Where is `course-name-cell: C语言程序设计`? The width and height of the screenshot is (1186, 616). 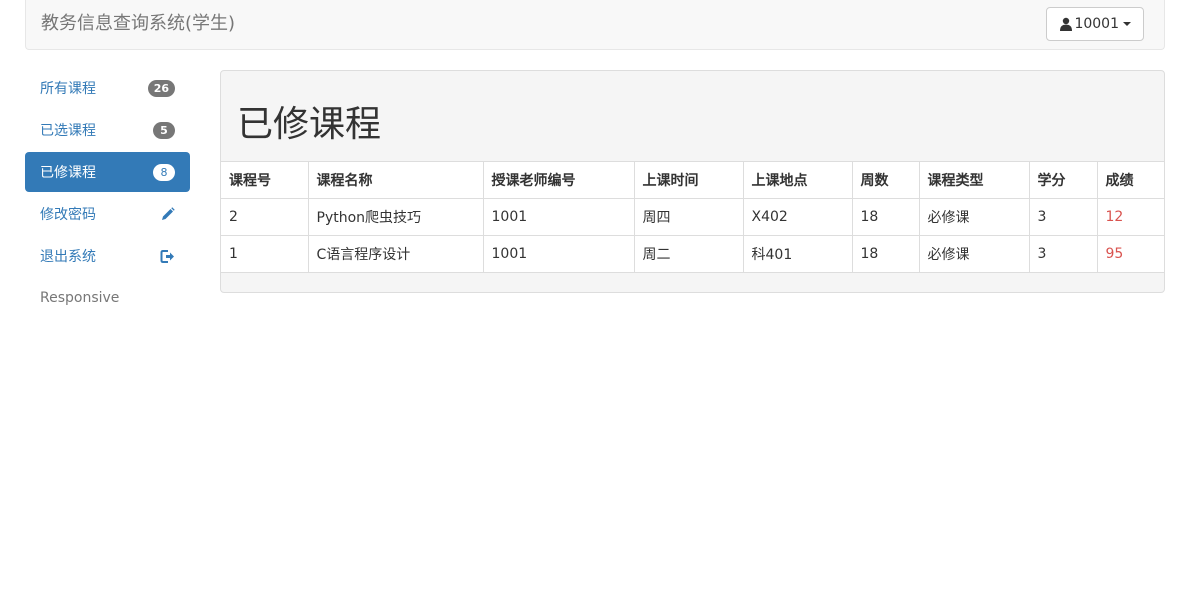
course-name-cell: C语言程序设计 is located at coordinates (395, 254).